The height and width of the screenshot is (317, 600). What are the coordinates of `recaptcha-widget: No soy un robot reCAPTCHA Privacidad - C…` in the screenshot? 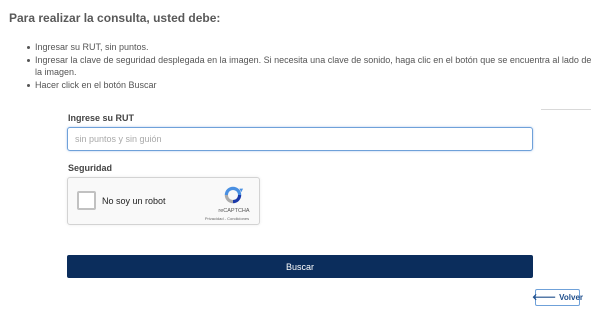 It's located at (163, 201).